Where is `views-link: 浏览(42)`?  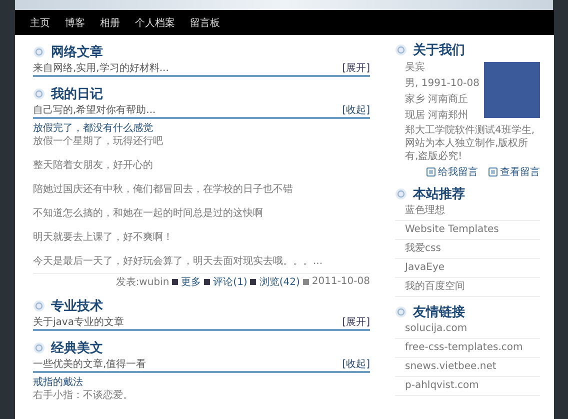 views-link: 浏览(42) is located at coordinates (279, 281).